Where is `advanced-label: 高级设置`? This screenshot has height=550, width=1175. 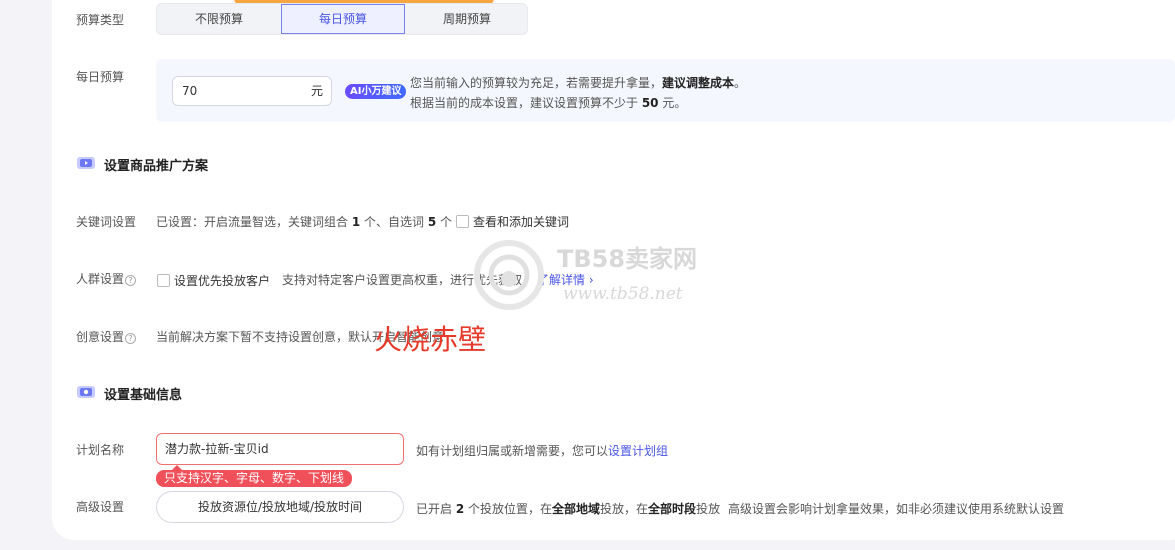
advanced-label: 高级设置 is located at coordinates (100, 507).